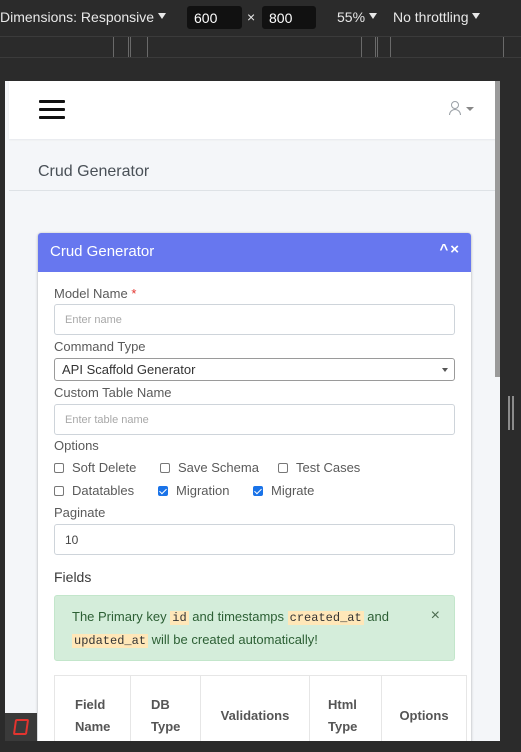 This screenshot has width=521, height=752. I want to click on card-tools: ^ ×, so click(448, 249).